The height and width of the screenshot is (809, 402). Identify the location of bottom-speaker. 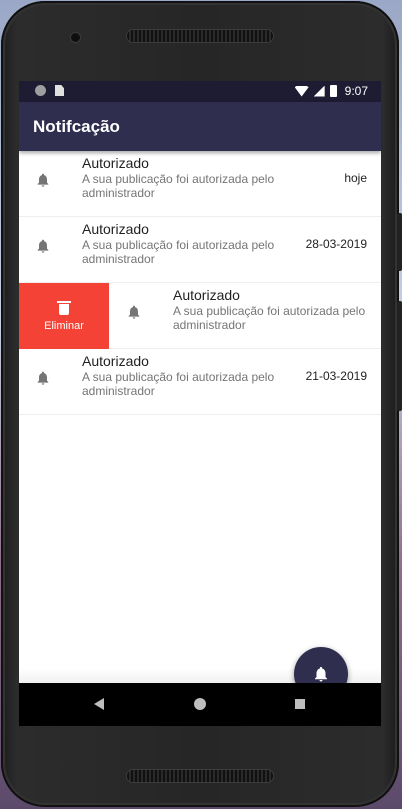
(200, 776).